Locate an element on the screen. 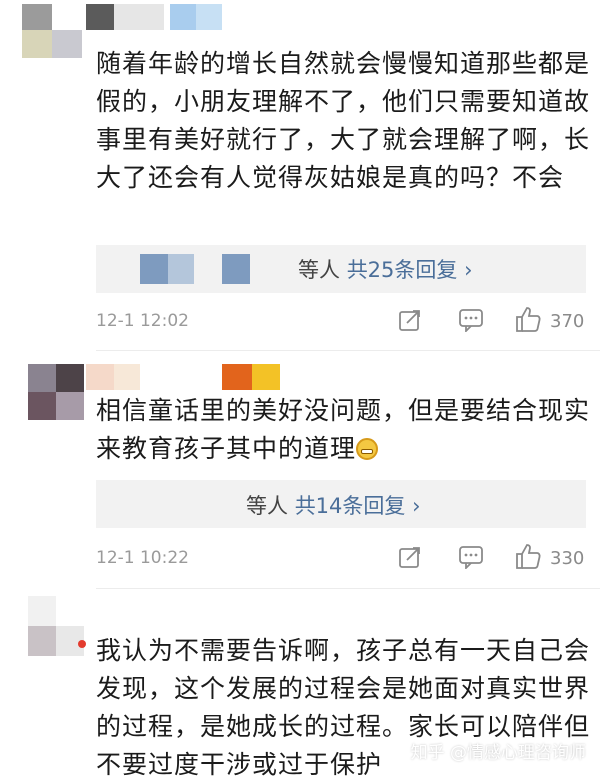  timestamp: 12-1 10:22 is located at coordinates (142, 558).